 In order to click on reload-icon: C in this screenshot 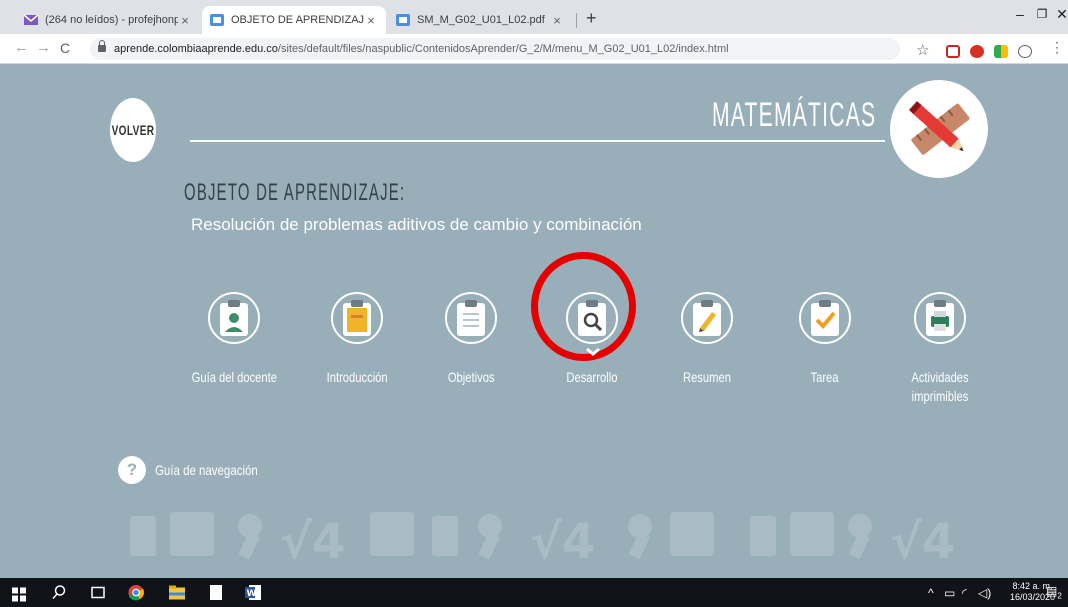, I will do `click(65, 48)`.